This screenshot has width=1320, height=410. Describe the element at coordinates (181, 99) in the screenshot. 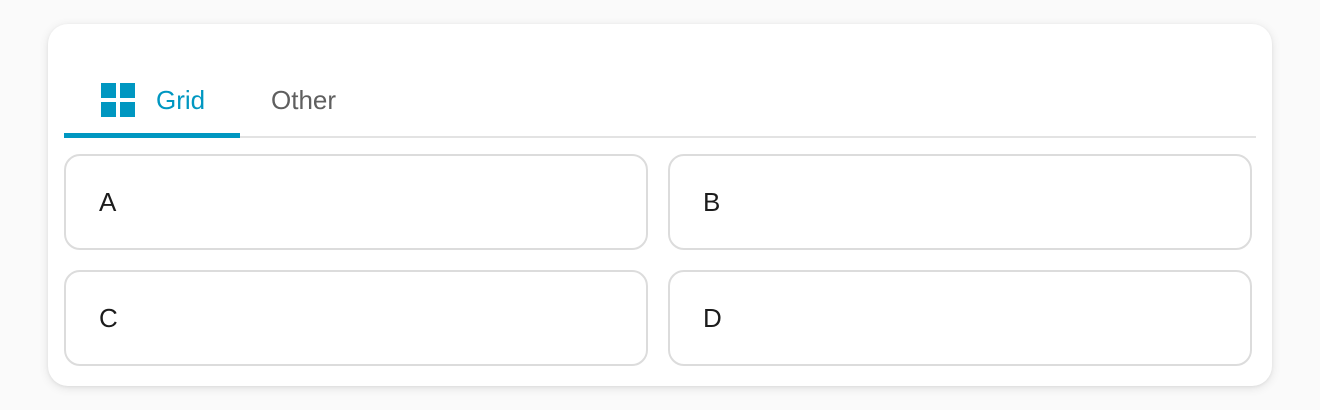

I see `tab-grid-label: Grid` at that location.